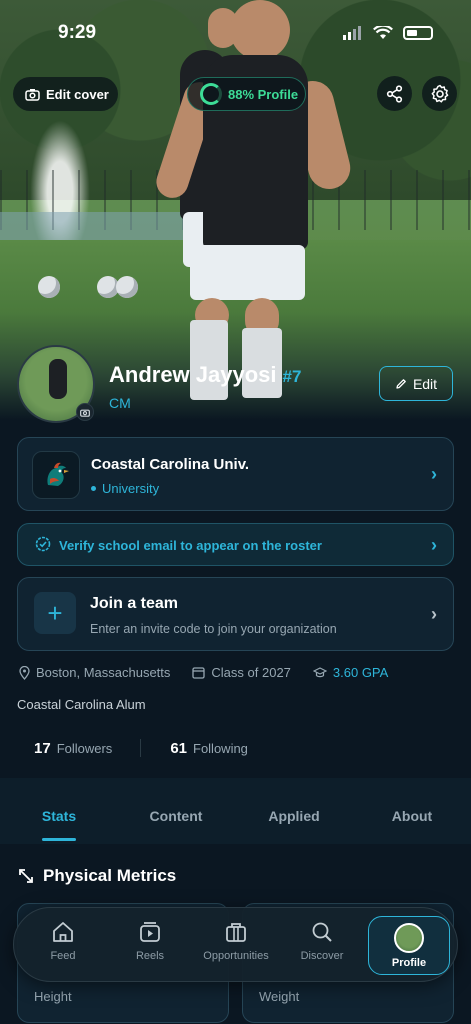 The height and width of the screenshot is (1024, 471). What do you see at coordinates (43, 544) in the screenshot?
I see `verified-badge-icon` at bounding box center [43, 544].